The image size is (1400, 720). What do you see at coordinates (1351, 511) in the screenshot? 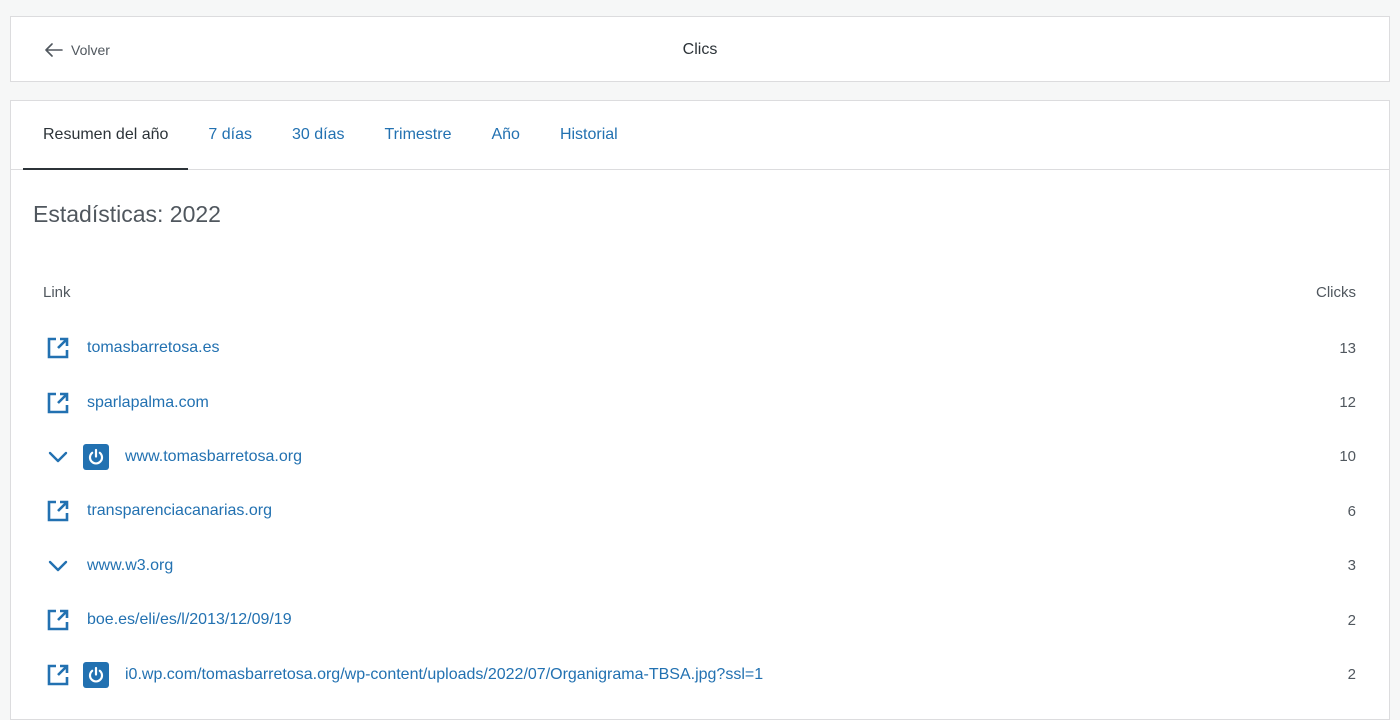
I see `row-clicks-count: 6` at bounding box center [1351, 511].